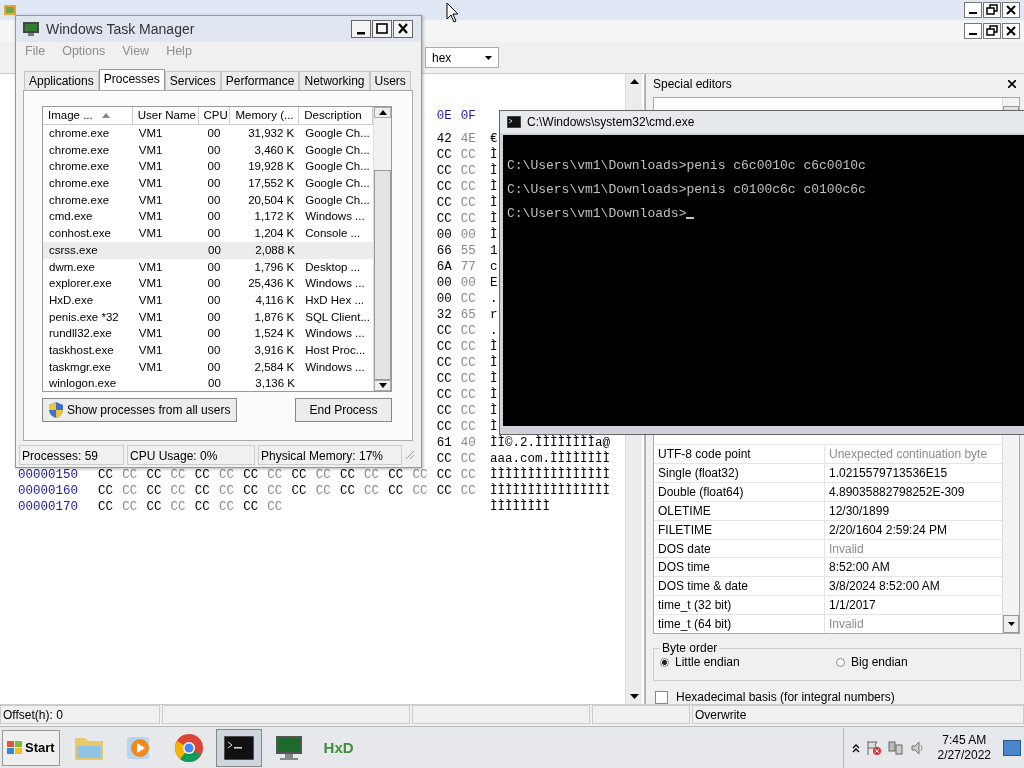  Describe the element at coordinates (260, 80) in the screenshot. I see `tab: Performance` at that location.